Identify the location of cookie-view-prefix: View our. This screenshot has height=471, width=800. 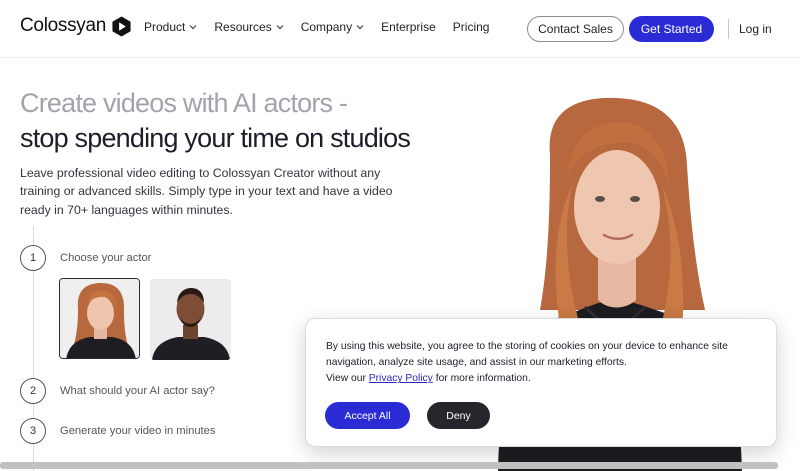
(347, 379).